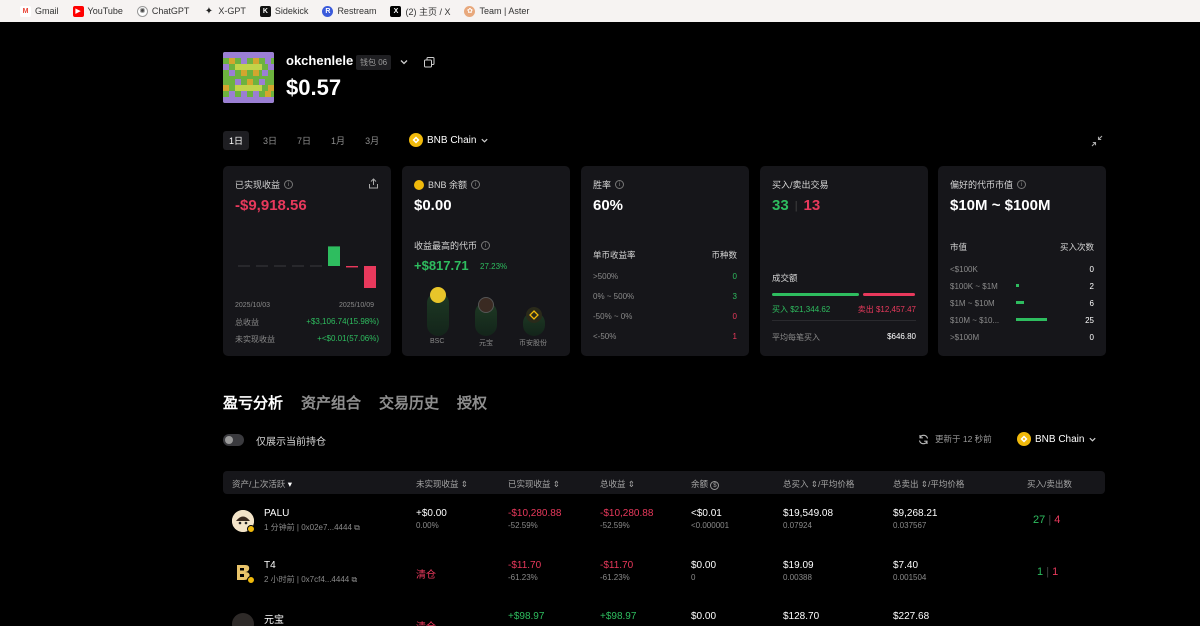  What do you see at coordinates (270, 565) in the screenshot?
I see `token-name: T4` at bounding box center [270, 565].